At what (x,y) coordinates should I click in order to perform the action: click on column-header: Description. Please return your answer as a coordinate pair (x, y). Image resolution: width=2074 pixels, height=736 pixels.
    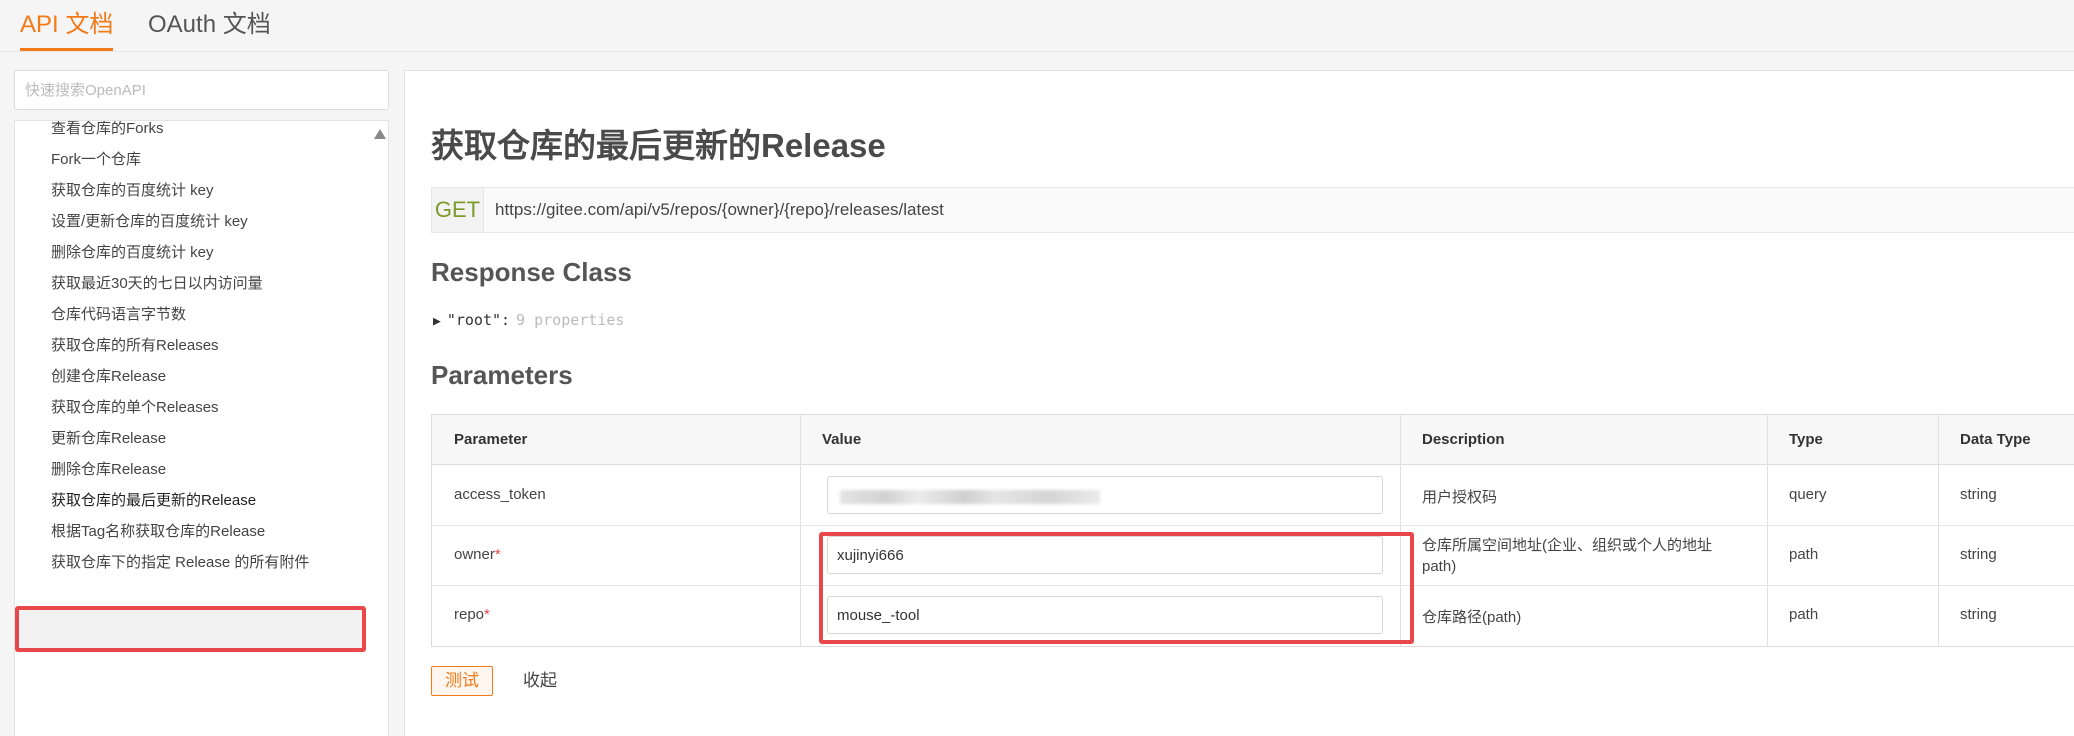
    Looking at the image, I should click on (1463, 439).